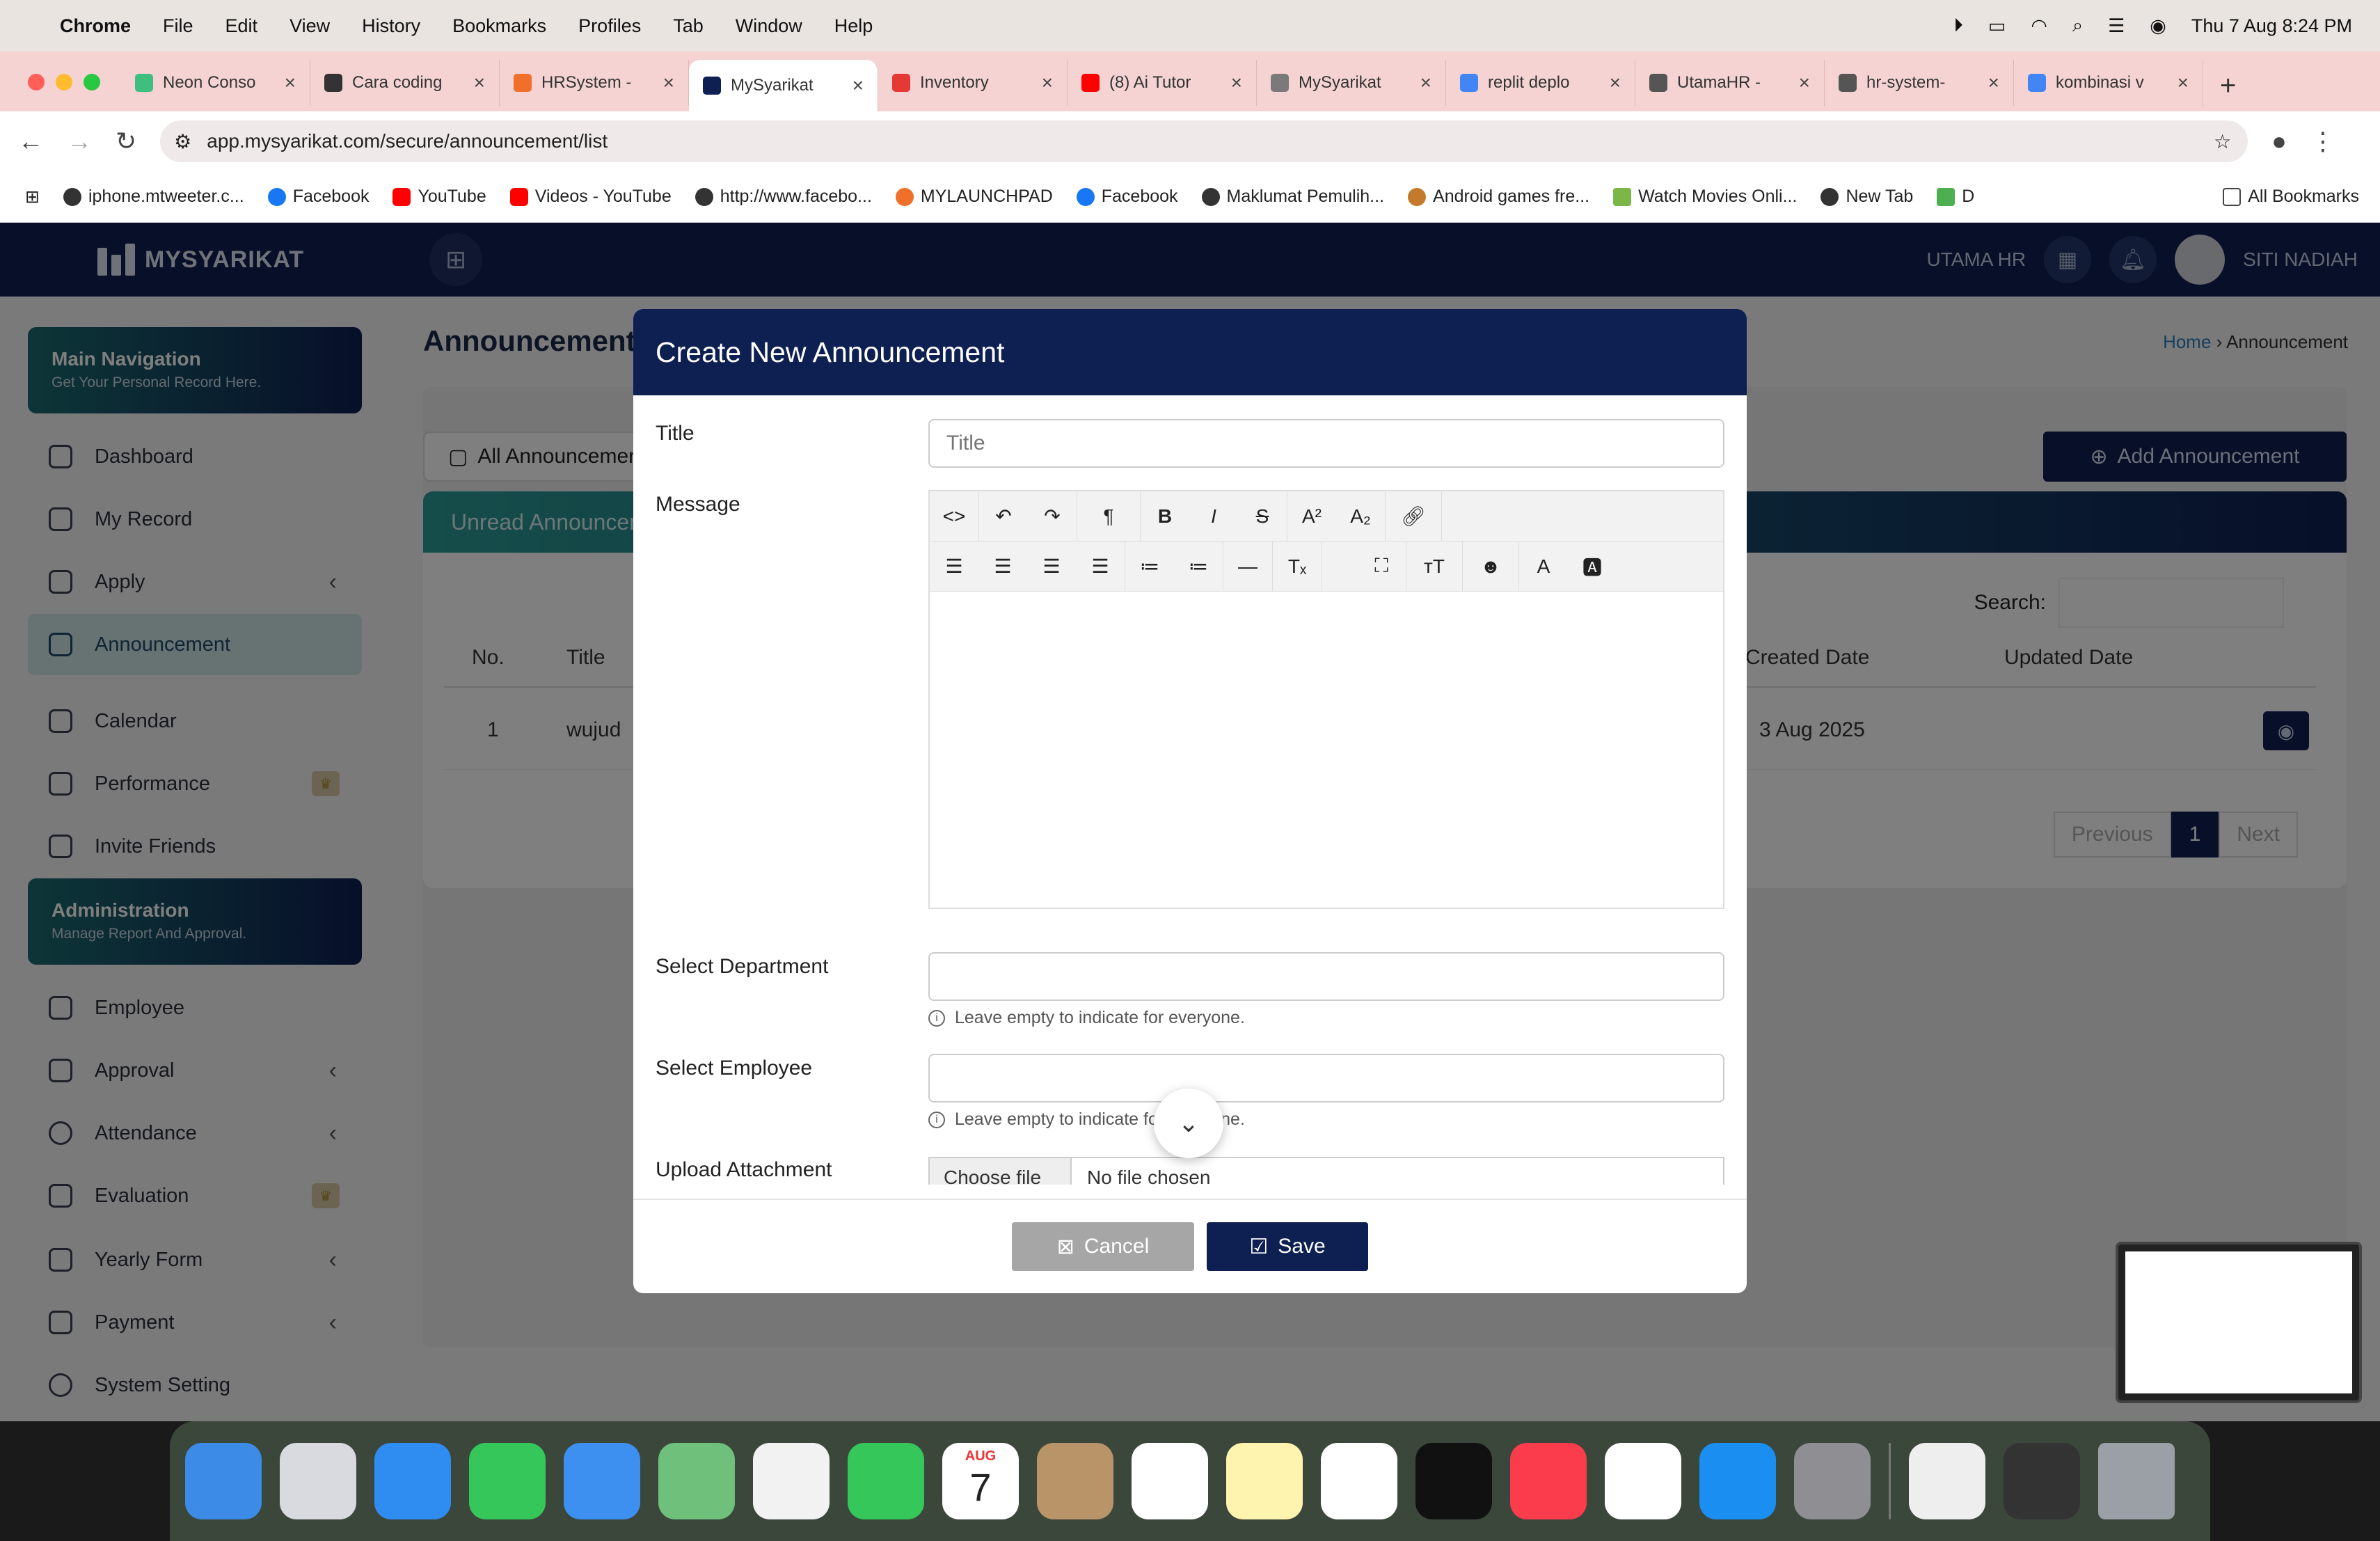  What do you see at coordinates (309, 26) in the screenshot?
I see `menu-view: View` at bounding box center [309, 26].